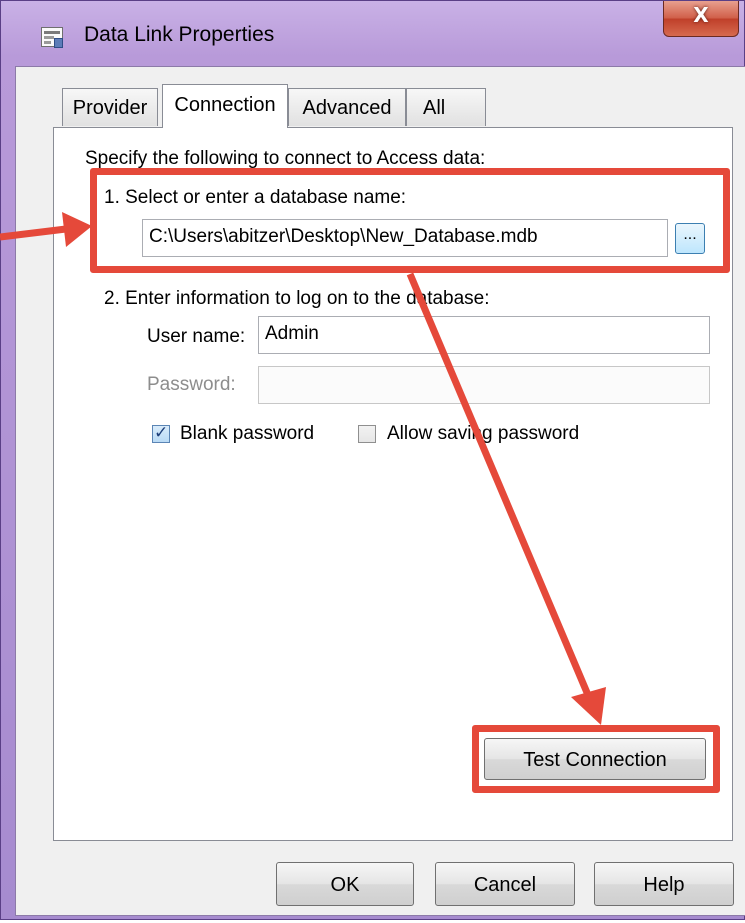  I want to click on arrowhead-down-icon, so click(588, 706).